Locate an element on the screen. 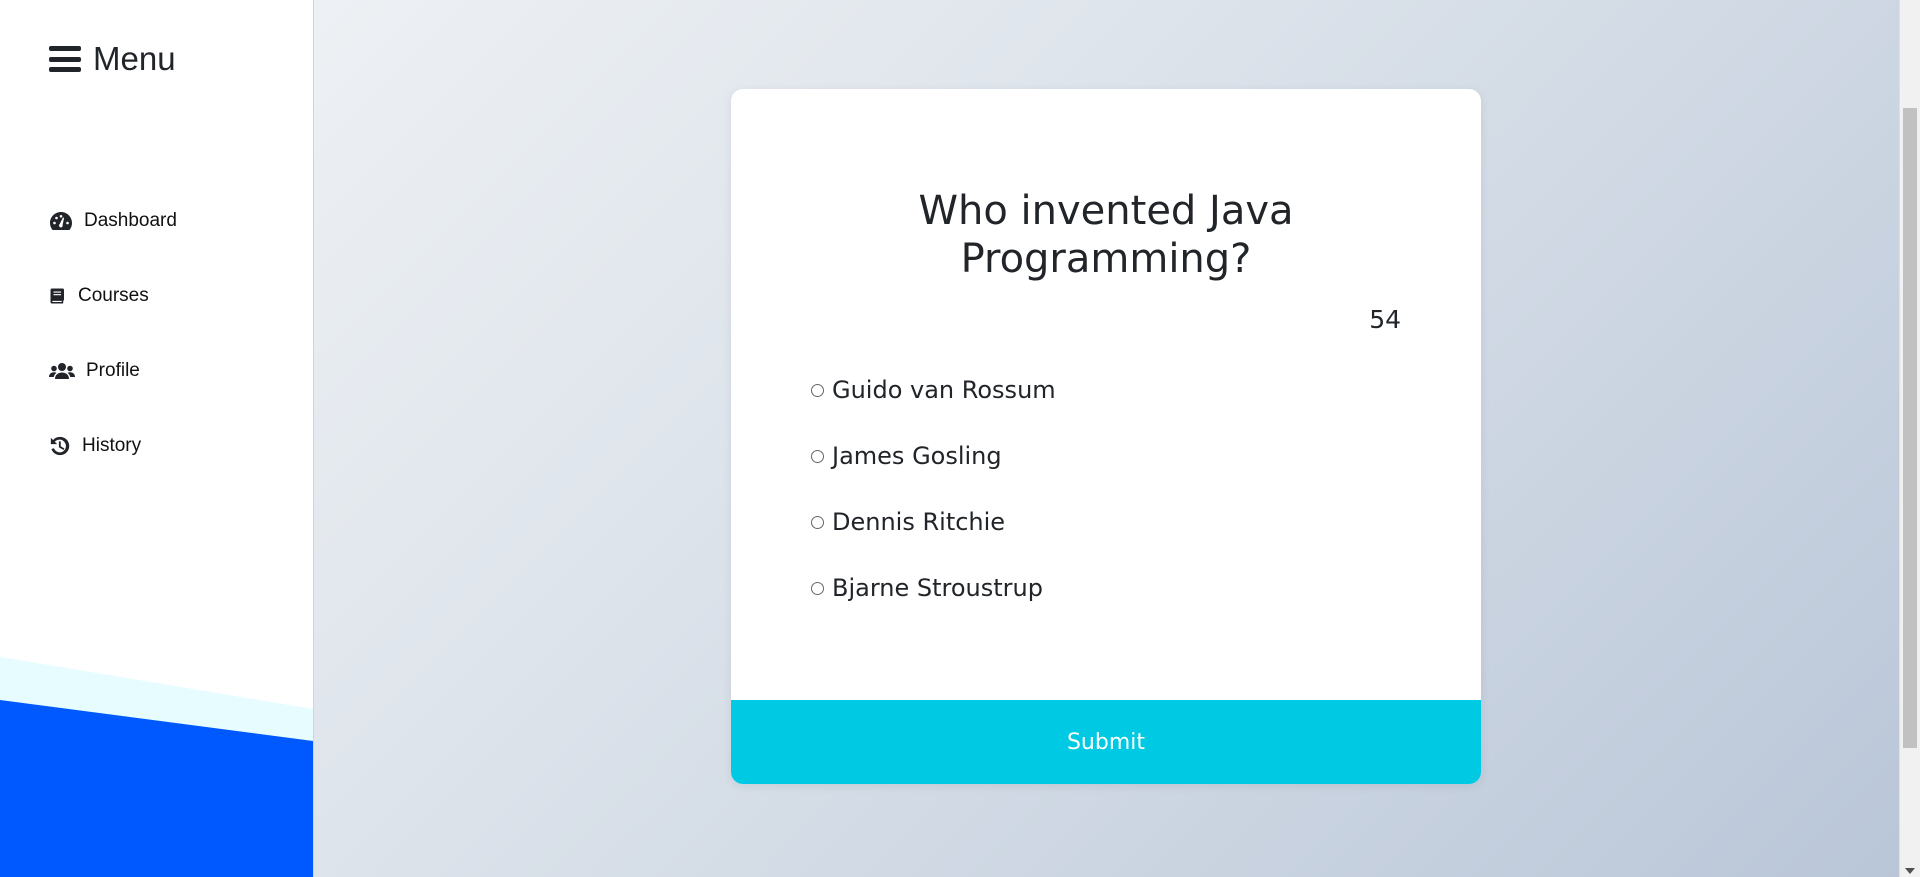 The height and width of the screenshot is (877, 1920). sidebar-item-history: History is located at coordinates (113, 445).